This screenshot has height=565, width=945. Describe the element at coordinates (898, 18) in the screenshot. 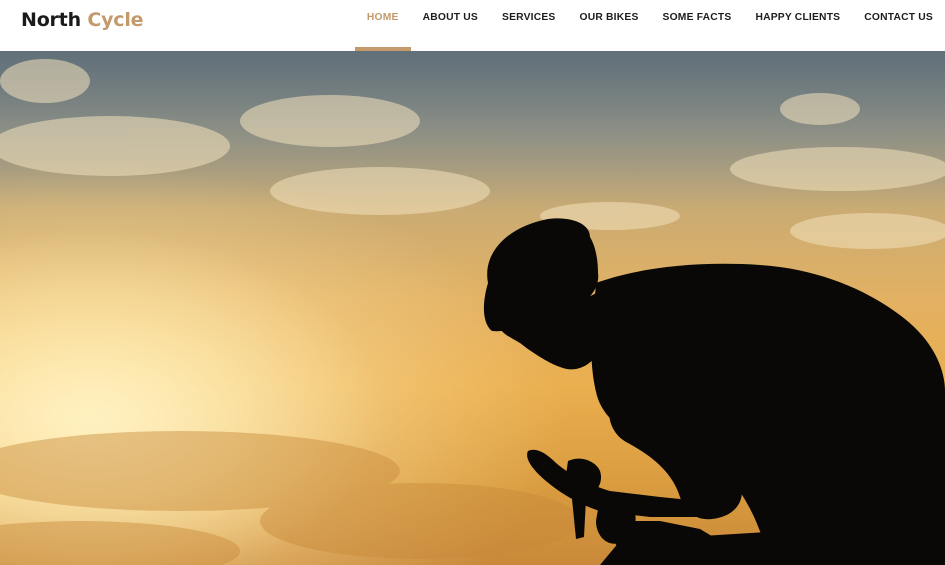

I see `nav-link-contact-us: CONTACT US` at that location.